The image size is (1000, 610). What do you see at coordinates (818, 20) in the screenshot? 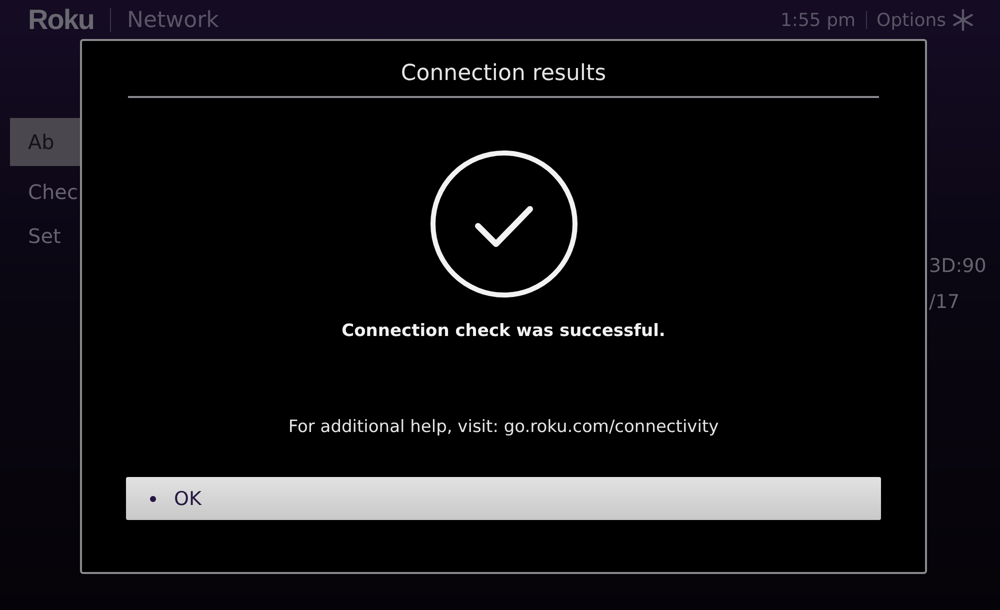
I see `clock-time: 1:55 pm` at bounding box center [818, 20].